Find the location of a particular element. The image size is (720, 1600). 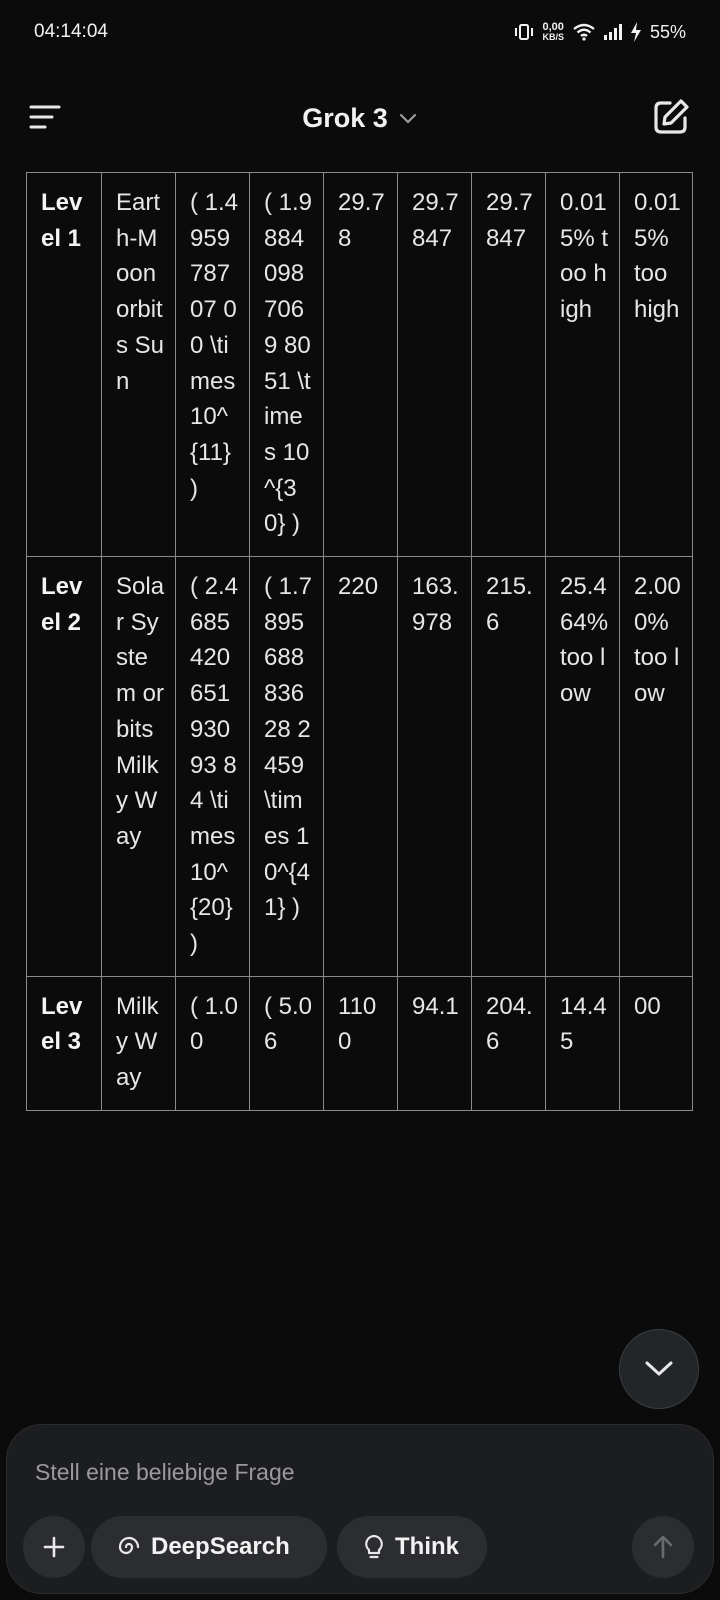

cell-value: 204.6 is located at coordinates (508, 1043).